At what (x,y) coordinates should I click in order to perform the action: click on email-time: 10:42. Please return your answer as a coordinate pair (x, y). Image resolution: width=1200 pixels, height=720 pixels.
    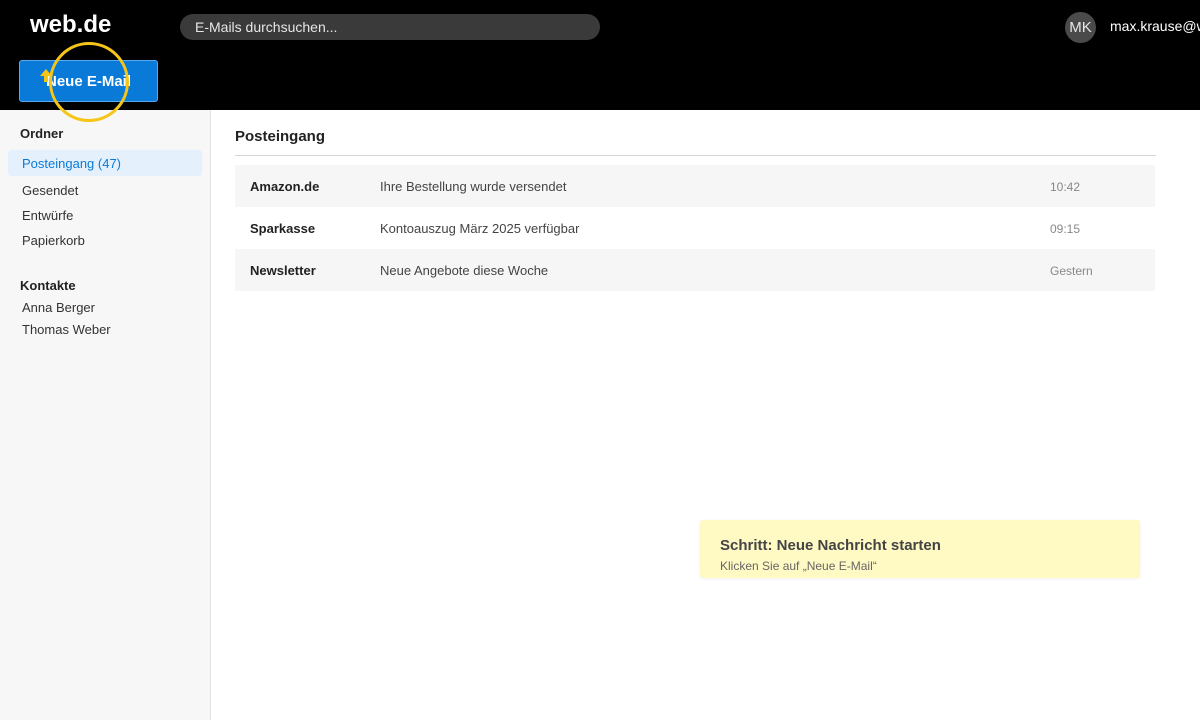
    Looking at the image, I should click on (1065, 187).